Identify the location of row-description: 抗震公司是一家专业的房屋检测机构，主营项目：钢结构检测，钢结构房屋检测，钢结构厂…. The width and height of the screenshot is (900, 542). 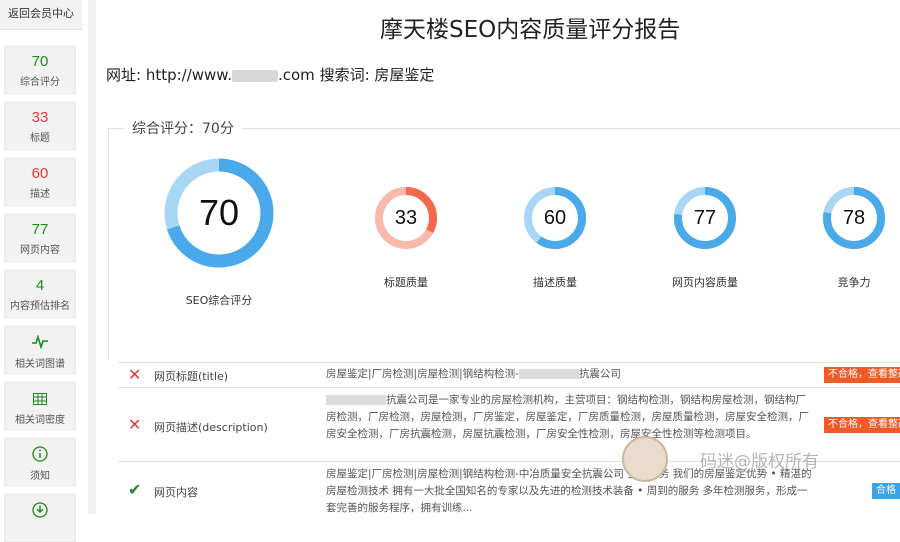
(571, 417).